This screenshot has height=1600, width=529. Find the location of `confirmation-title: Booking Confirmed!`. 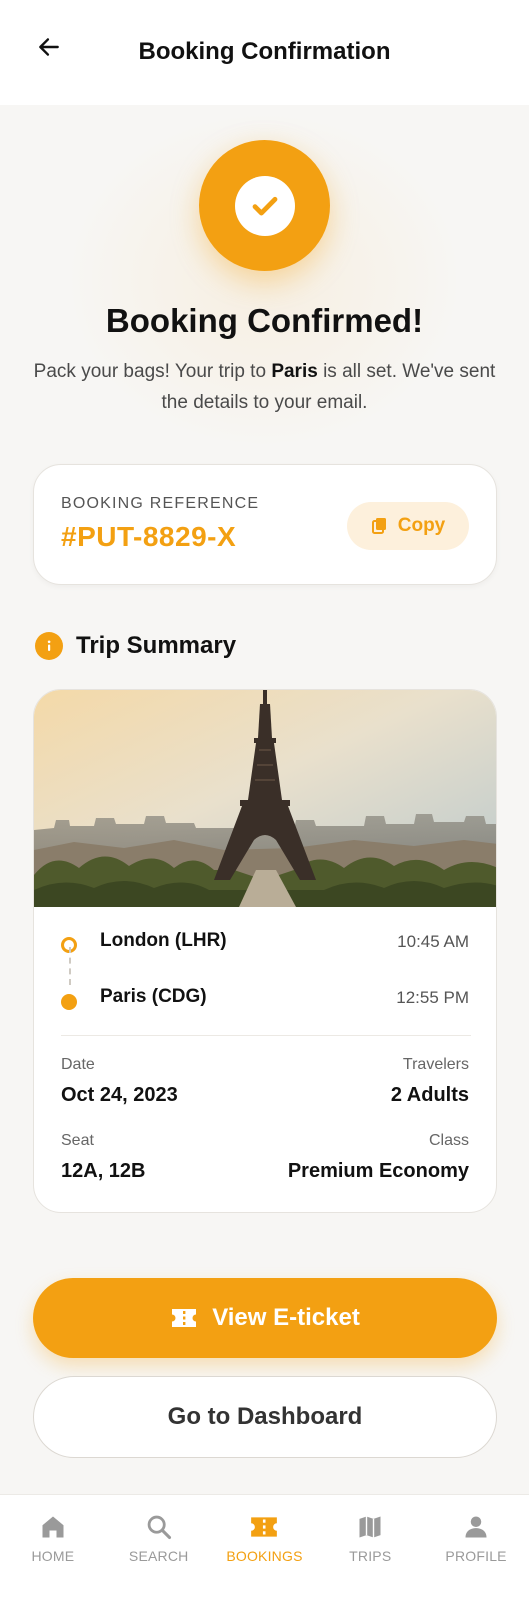

confirmation-title: Booking Confirmed! is located at coordinates (264, 320).